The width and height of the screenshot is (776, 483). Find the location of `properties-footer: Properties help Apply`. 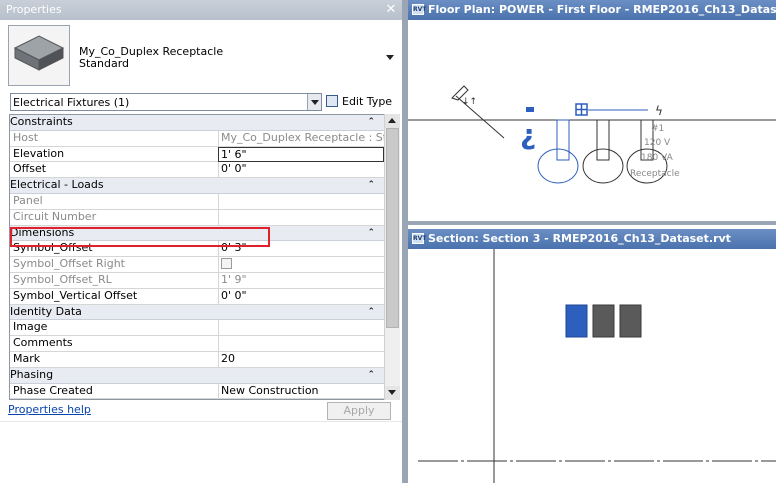

properties-footer: Properties help Apply is located at coordinates (201, 411).